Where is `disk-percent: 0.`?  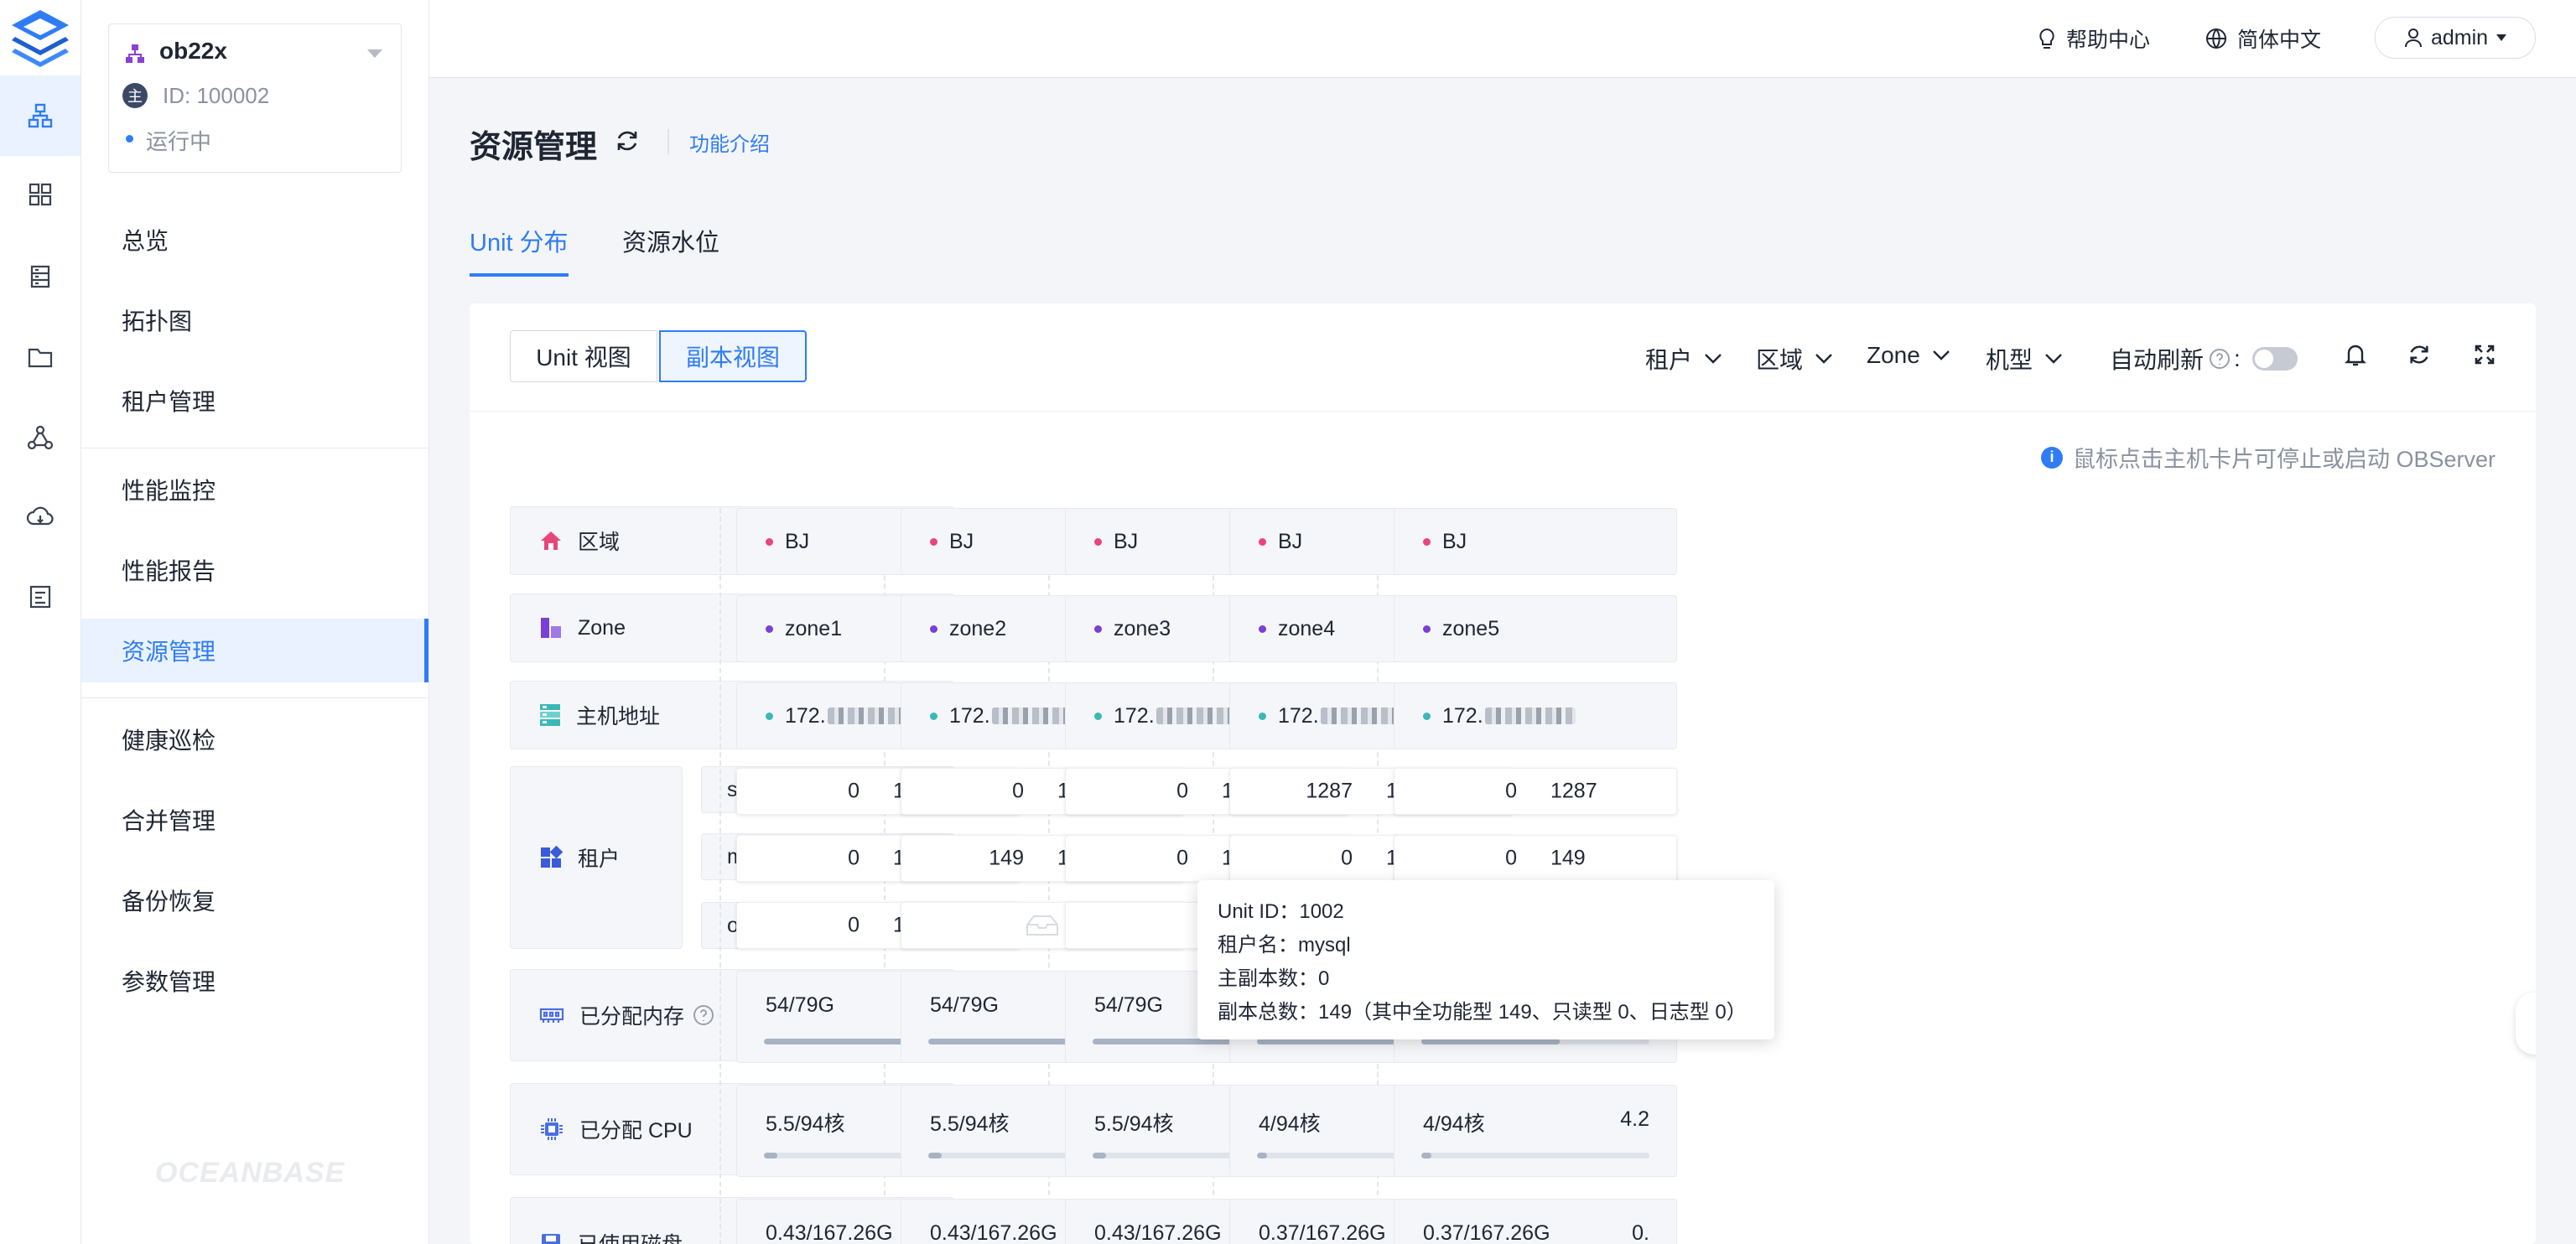 disk-percent: 0. is located at coordinates (1640, 1232).